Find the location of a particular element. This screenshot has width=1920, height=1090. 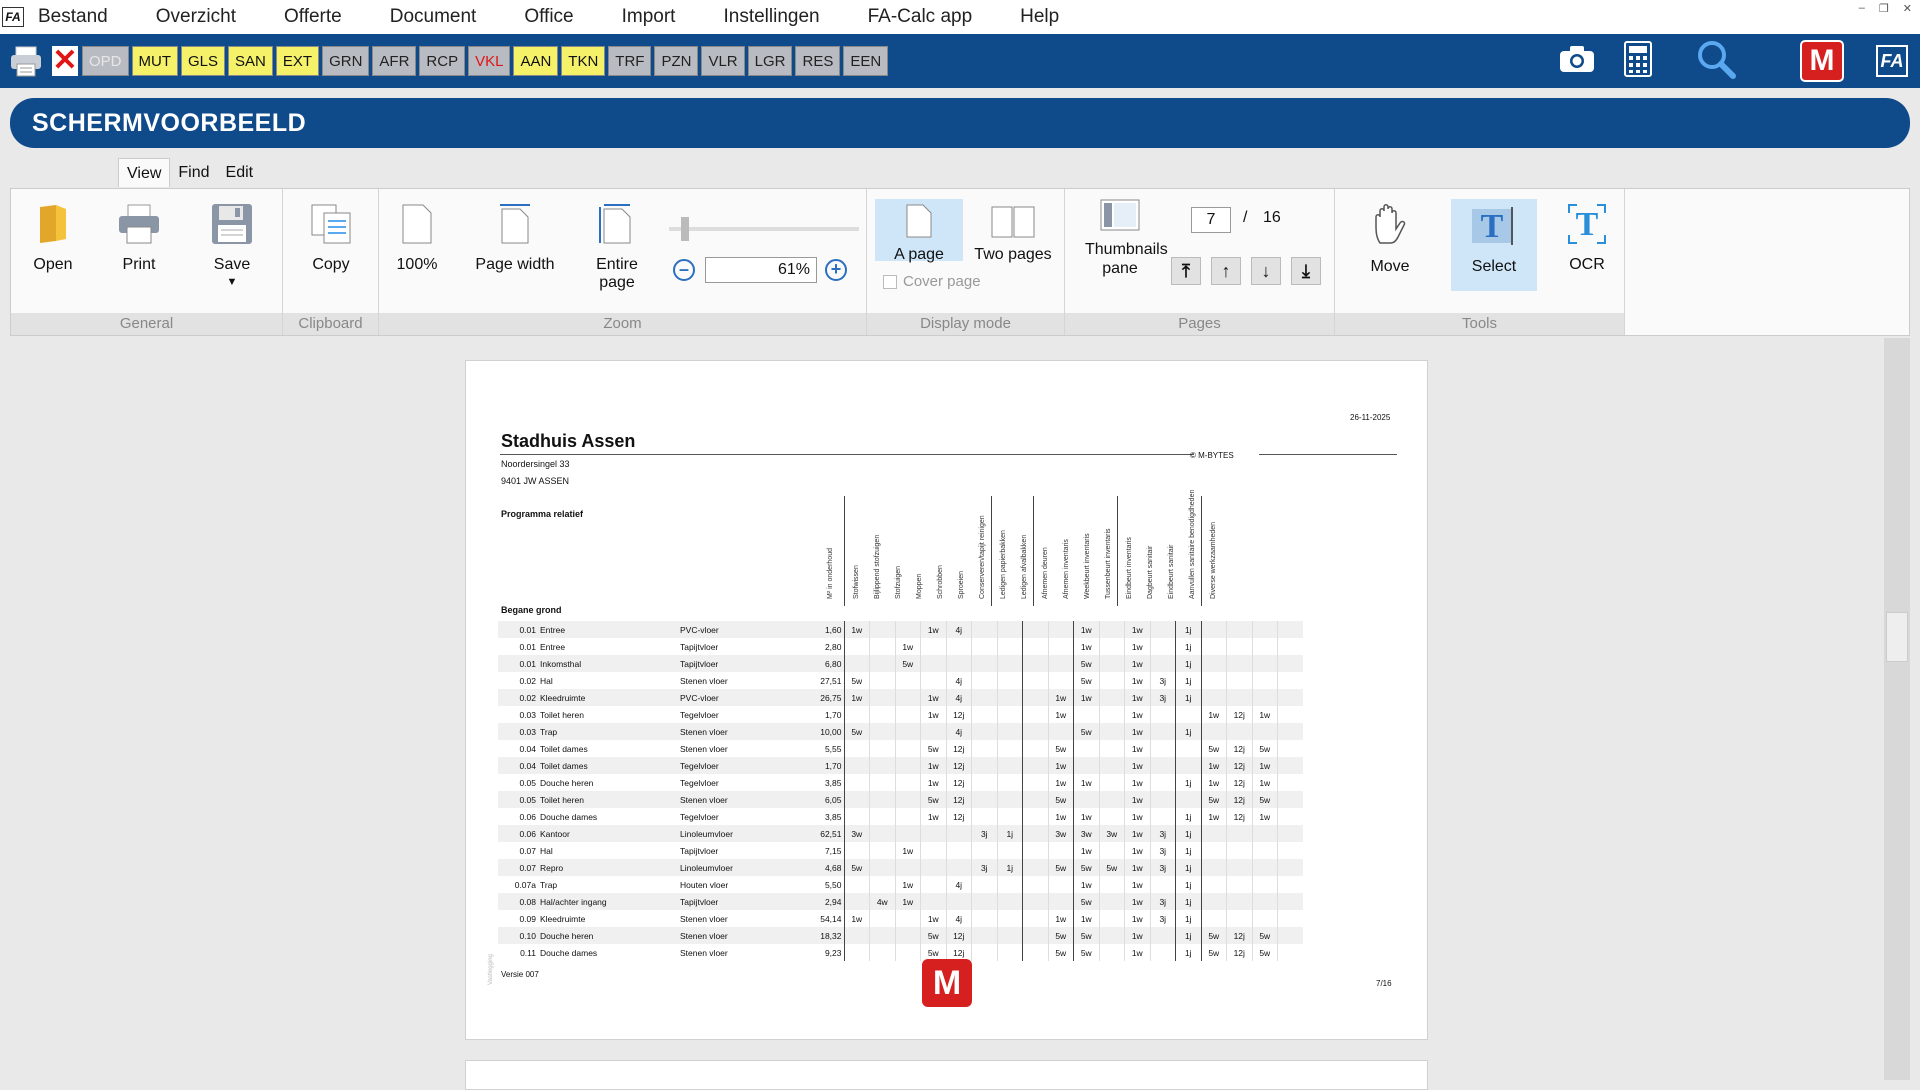

menu-item-overzicht: Overzicht is located at coordinates (196, 17).